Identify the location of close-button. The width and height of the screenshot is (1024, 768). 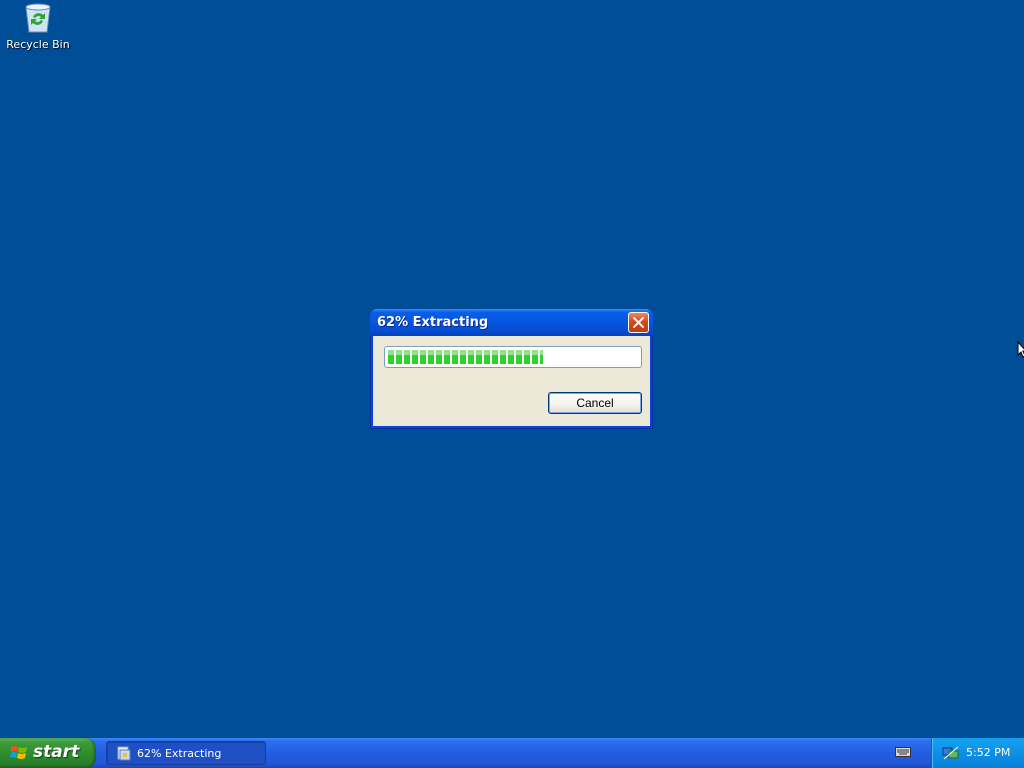
(638, 322).